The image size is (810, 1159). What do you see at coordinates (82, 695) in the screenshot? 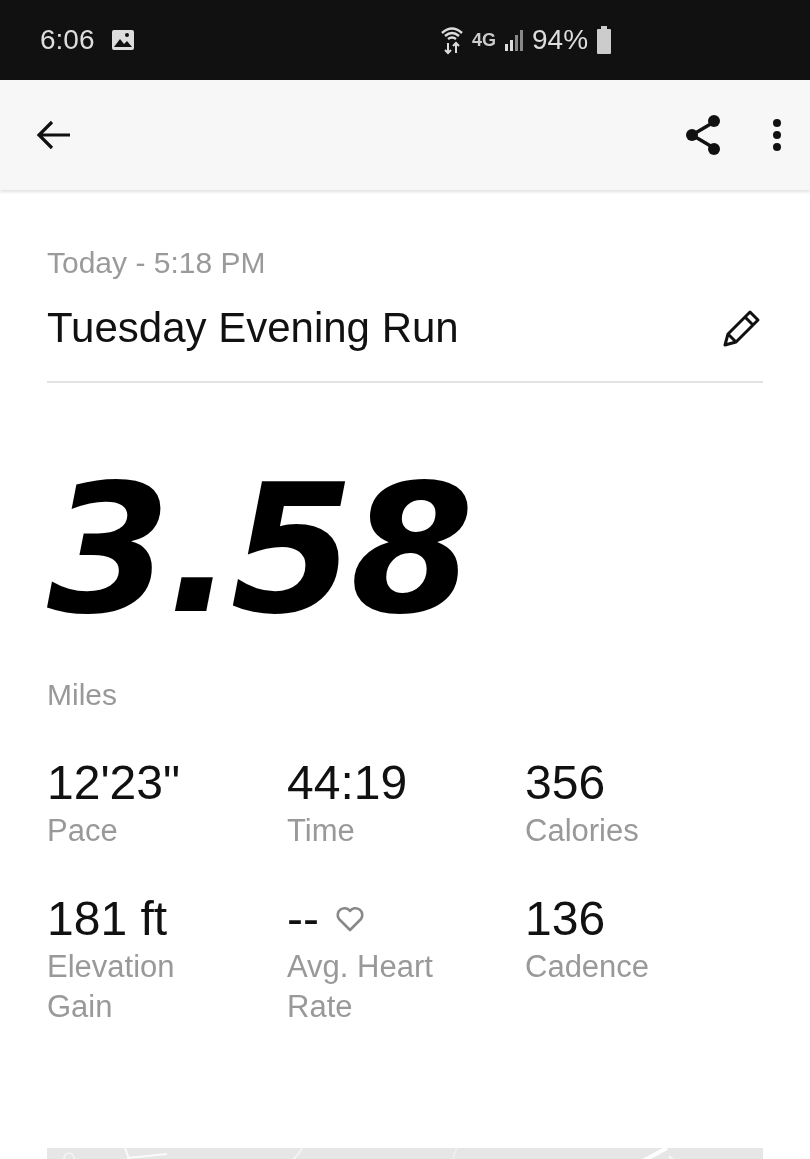
I see `distance-unit: Miles` at bounding box center [82, 695].